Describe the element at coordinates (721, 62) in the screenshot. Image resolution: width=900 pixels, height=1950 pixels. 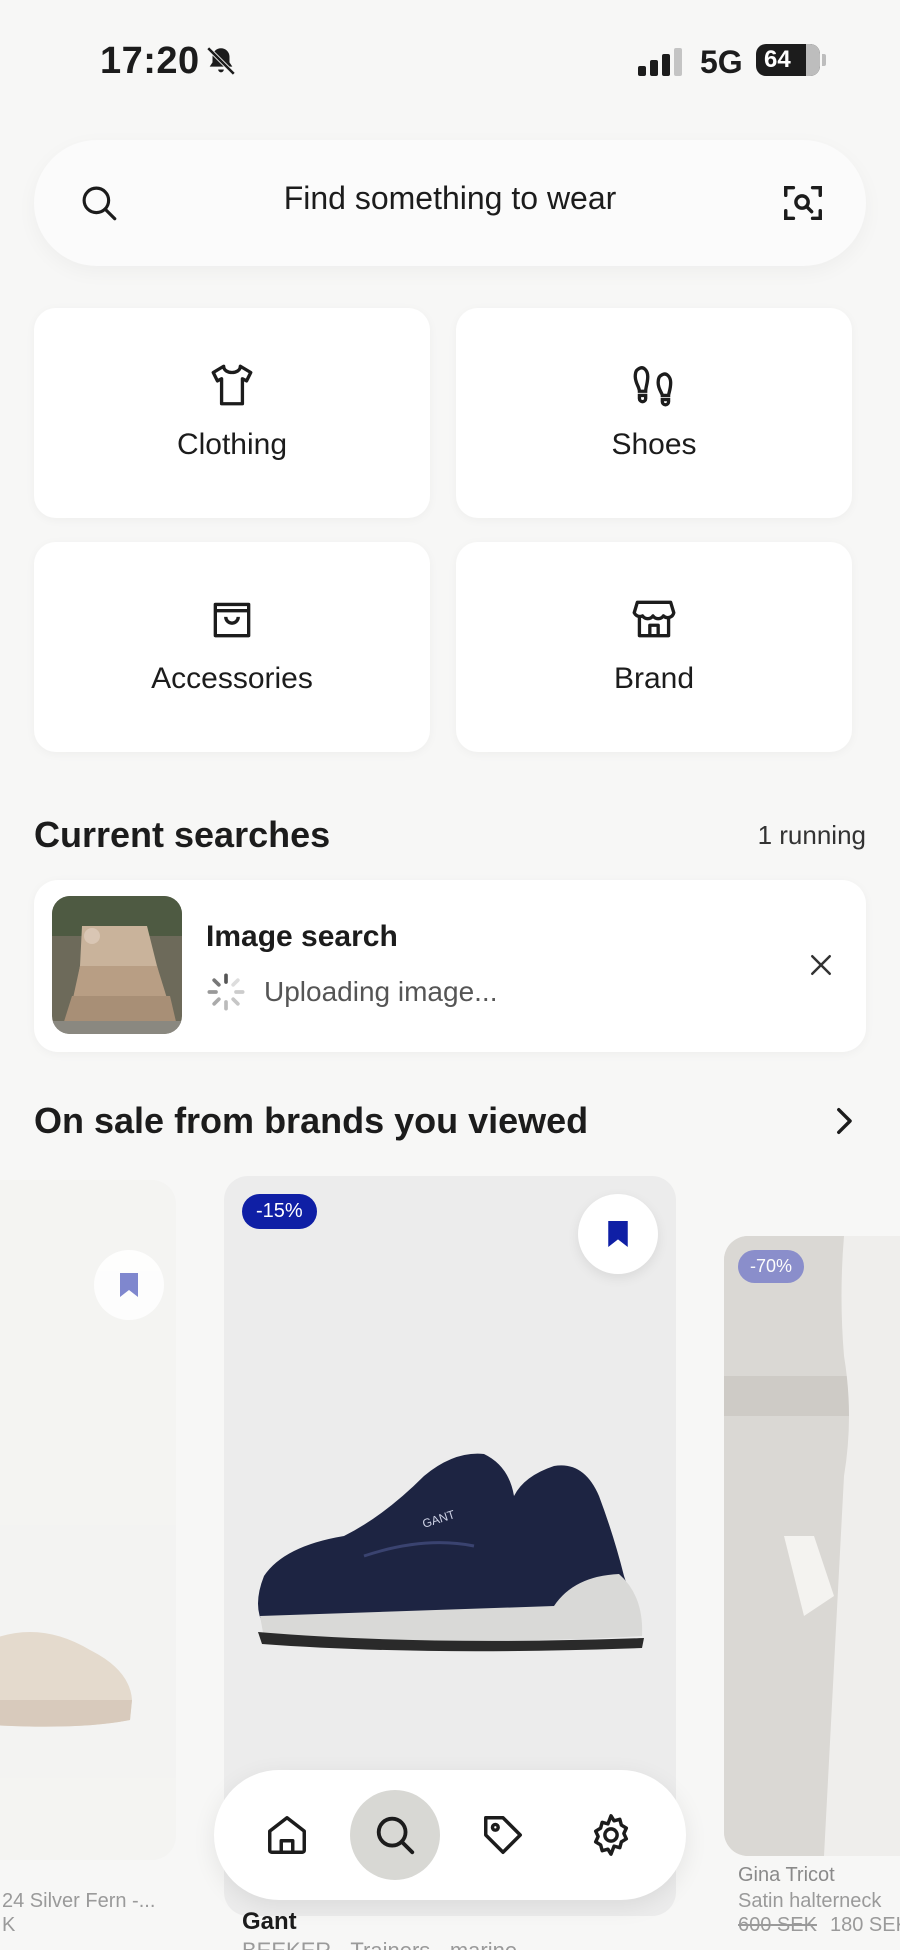
I see `network-label: 5G` at that location.